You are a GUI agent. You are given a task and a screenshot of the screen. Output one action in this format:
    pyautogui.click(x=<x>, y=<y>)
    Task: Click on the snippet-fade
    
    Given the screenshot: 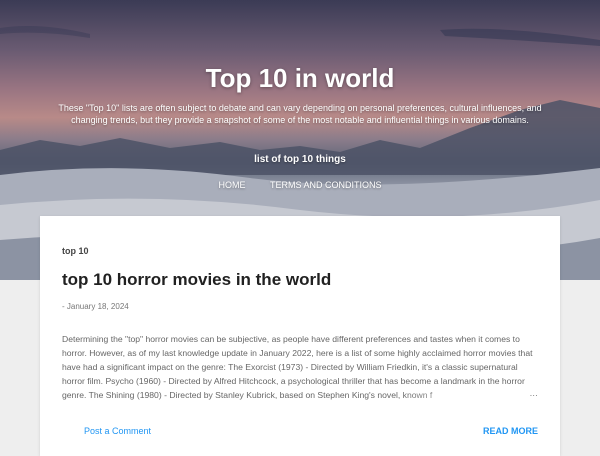 What is the action you would take?
    pyautogui.click(x=300, y=395)
    